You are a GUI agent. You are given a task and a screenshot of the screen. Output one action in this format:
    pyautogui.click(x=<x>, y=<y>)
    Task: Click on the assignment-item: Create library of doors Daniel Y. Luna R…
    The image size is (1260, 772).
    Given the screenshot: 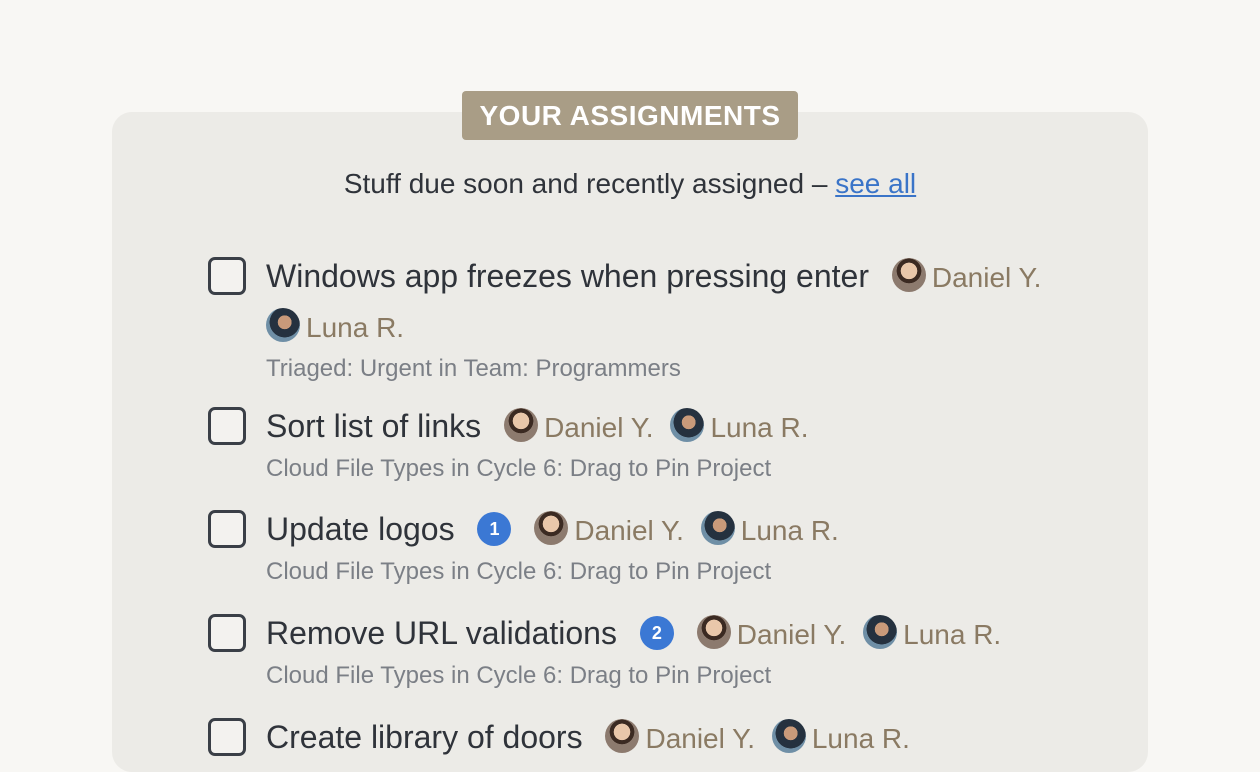 What is the action you would take?
    pyautogui.click(x=658, y=738)
    